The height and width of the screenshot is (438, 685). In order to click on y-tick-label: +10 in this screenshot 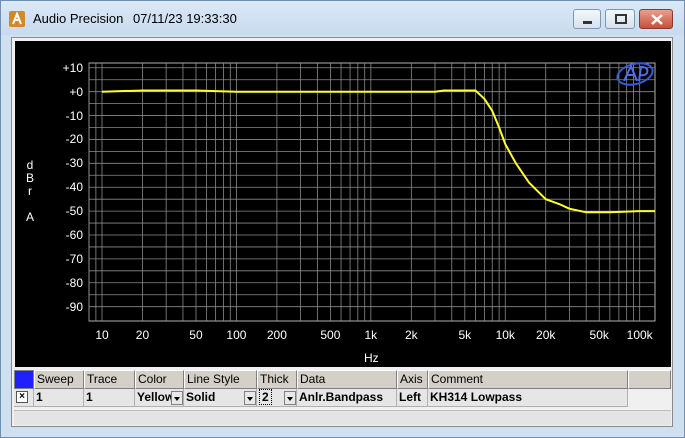, I will do `click(72, 67)`.